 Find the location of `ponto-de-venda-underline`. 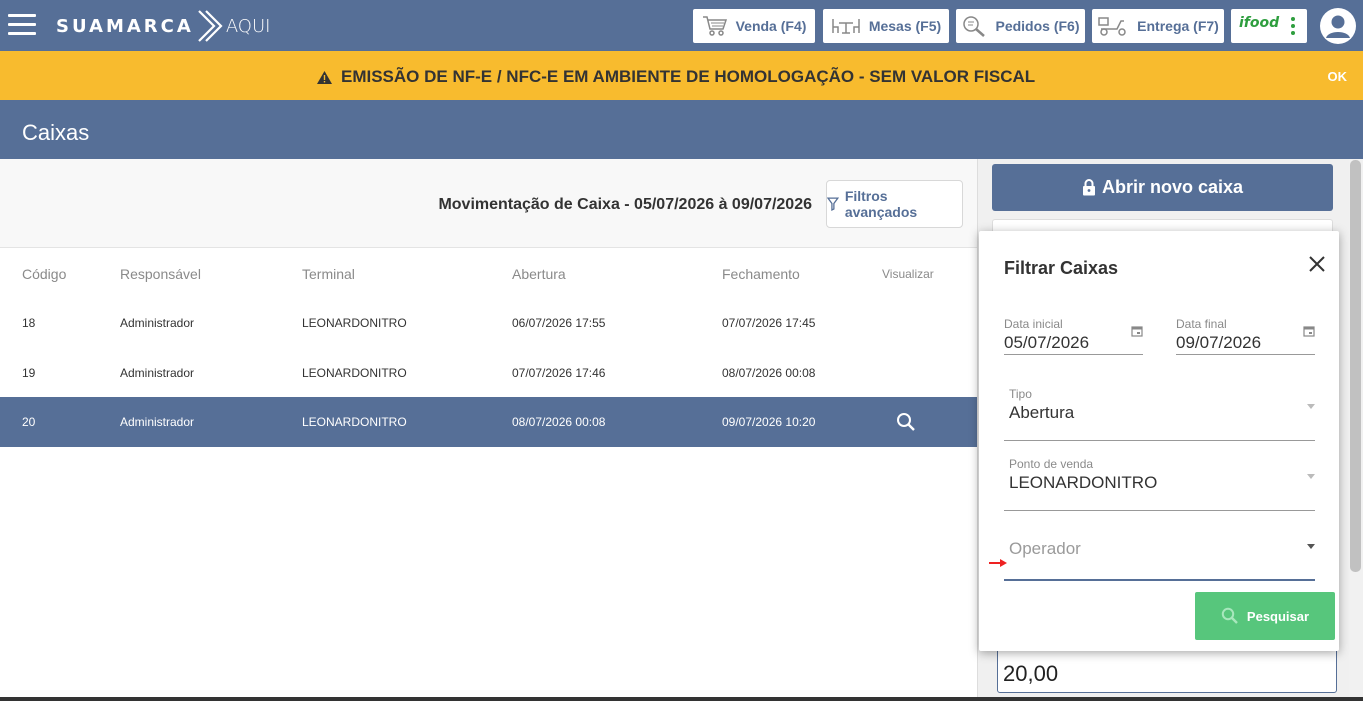

ponto-de-venda-underline is located at coordinates (1159, 510).